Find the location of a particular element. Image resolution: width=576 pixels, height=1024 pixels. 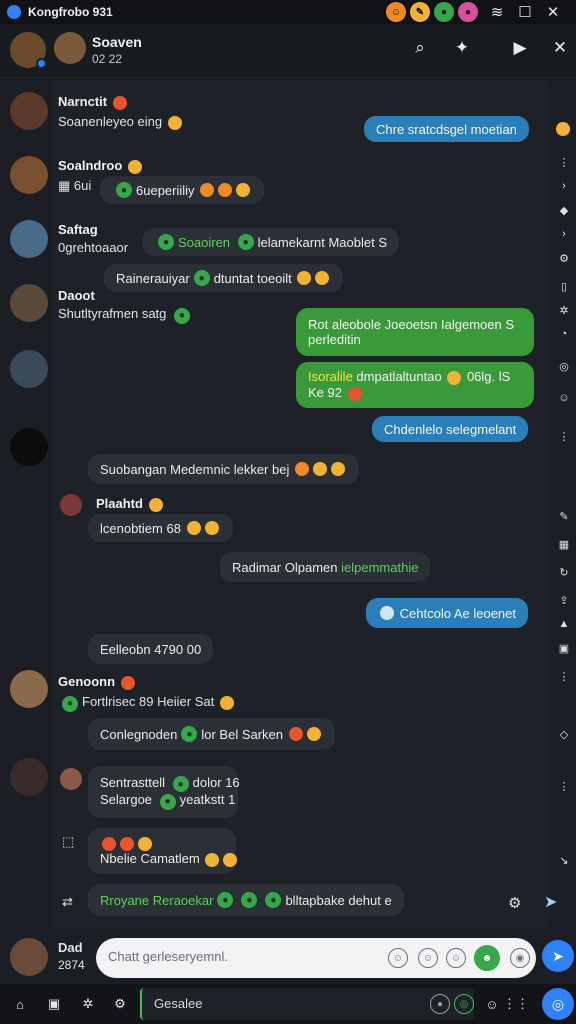

incoming-message: Eelleobn 4790 00 is located at coordinates (151, 649).